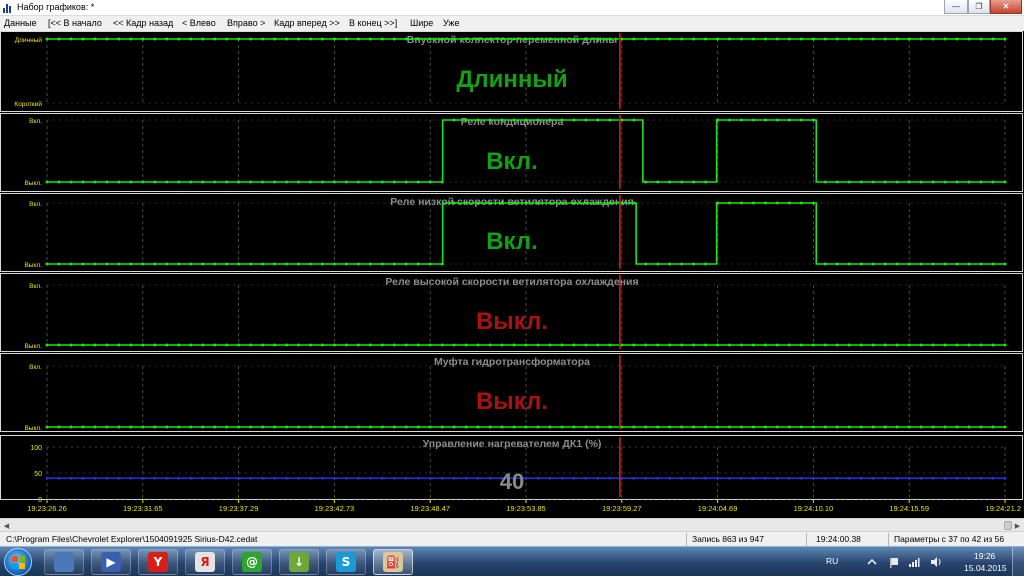  What do you see at coordinates (526, 345) in the screenshot?
I see `chart-4-sample-points` at bounding box center [526, 345].